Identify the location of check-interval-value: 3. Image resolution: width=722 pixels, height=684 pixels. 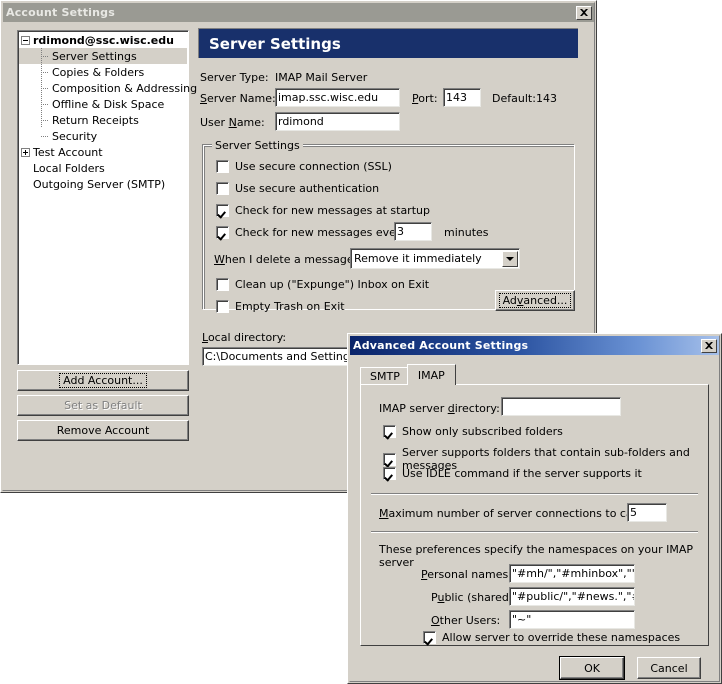
(400, 231).